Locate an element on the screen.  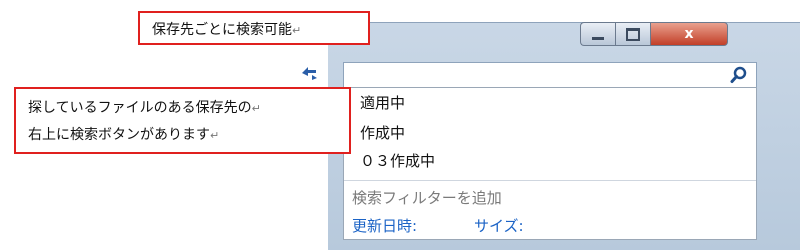
window-controls: x is located at coordinates (654, 34).